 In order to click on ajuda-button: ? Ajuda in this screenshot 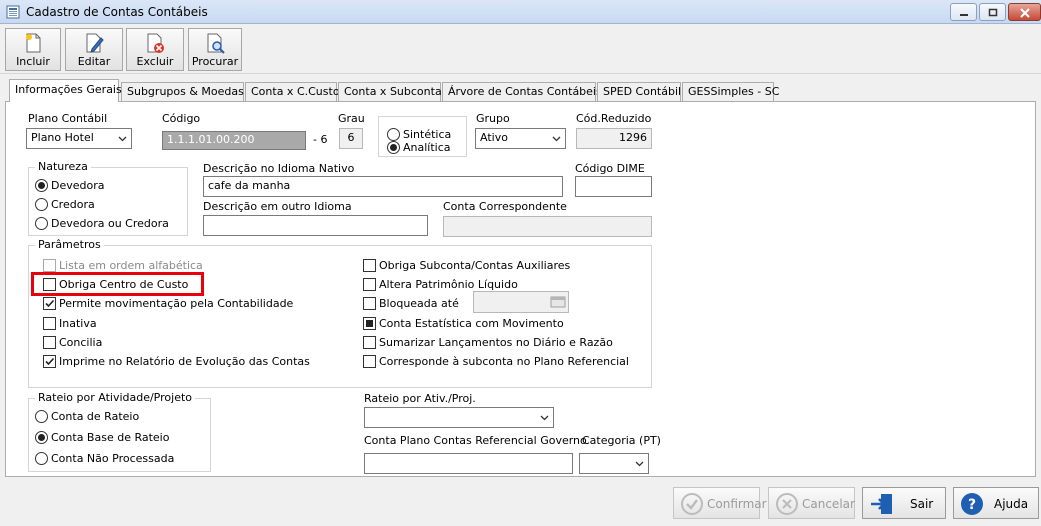, I will do `click(996, 503)`.